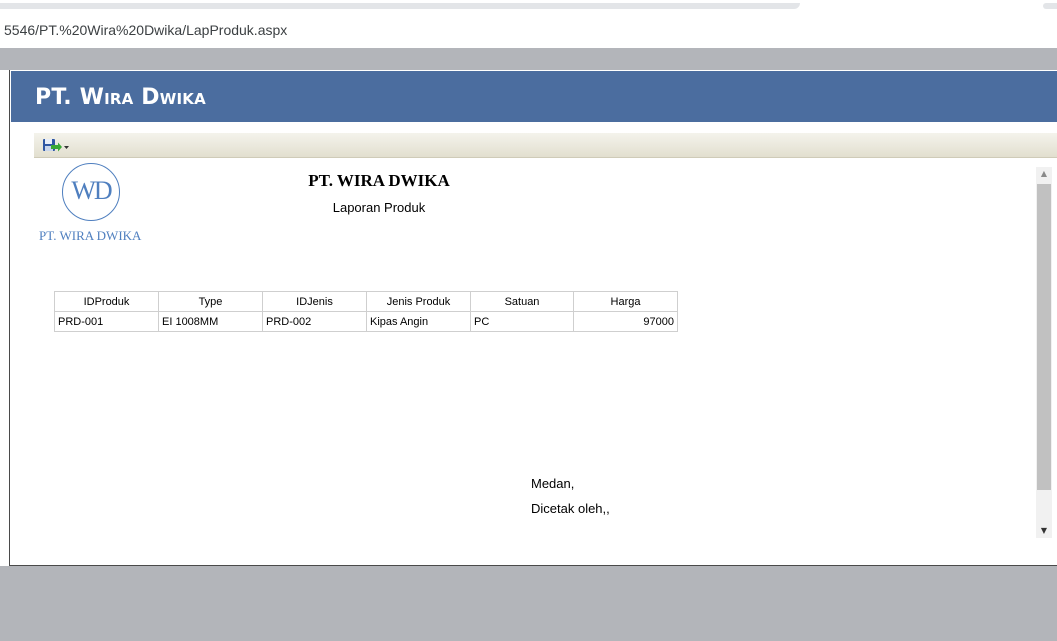 The image size is (1057, 641). I want to click on address-bar: 5546/PT.%20Wira%20Dwika/LapProduk.aspx, so click(528, 30).